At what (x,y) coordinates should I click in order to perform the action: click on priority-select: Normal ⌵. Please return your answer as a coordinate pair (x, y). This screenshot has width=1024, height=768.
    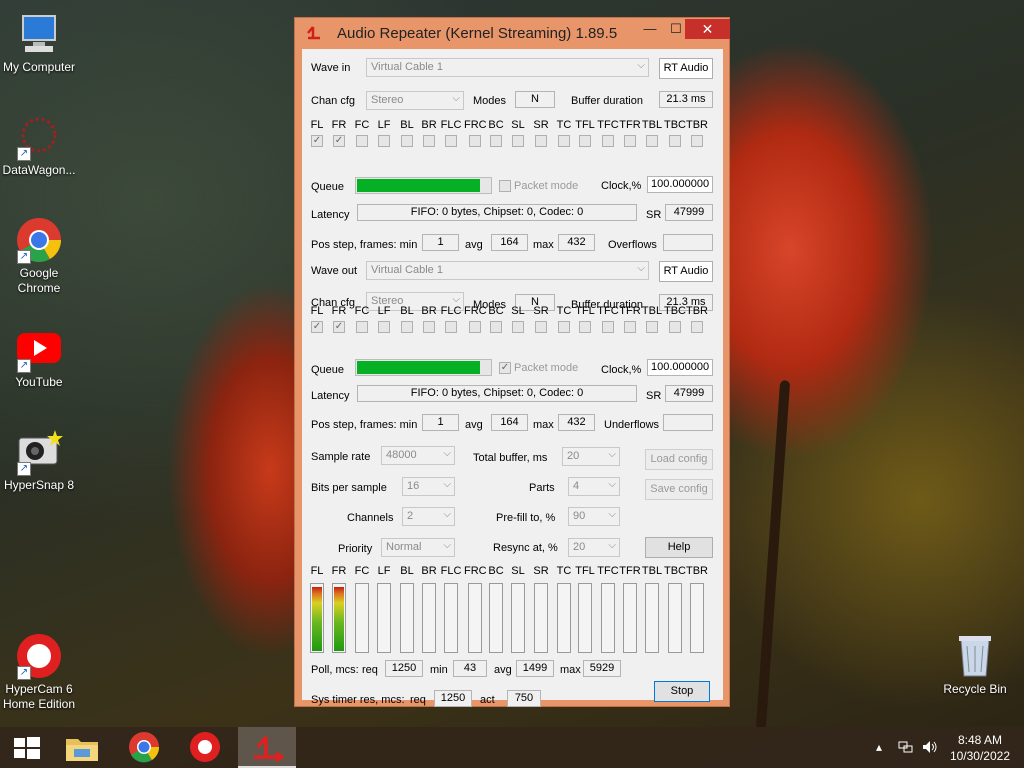
    Looking at the image, I should click on (418, 547).